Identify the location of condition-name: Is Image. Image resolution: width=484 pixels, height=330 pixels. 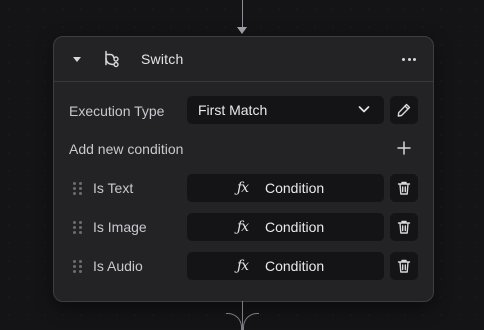
(120, 227).